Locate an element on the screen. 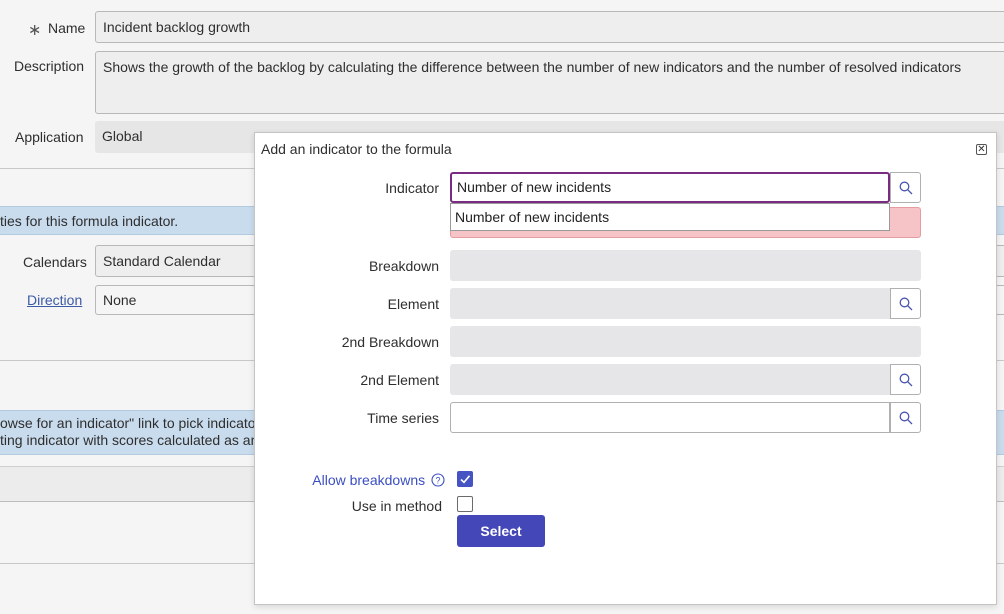 The height and width of the screenshot is (614, 1004). element-search-button is located at coordinates (905, 303).